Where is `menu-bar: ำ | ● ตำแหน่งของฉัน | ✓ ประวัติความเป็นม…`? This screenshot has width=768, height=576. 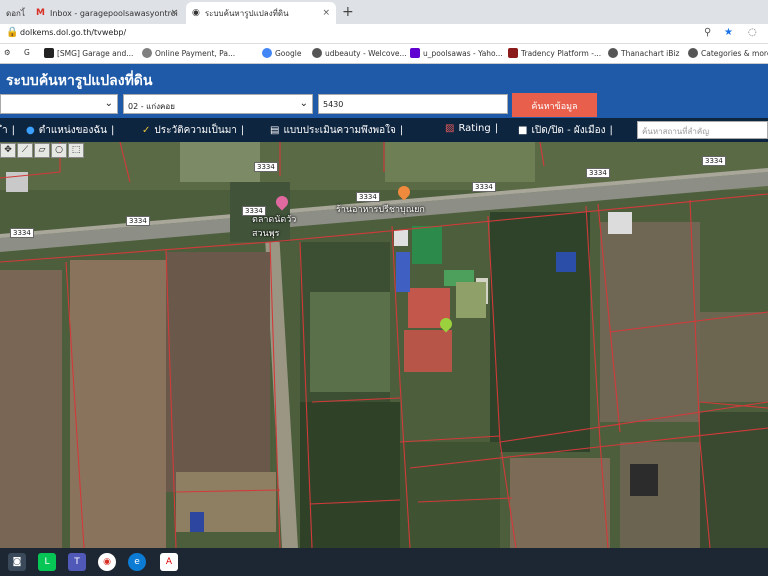 menu-bar: ำ | ● ตำแหน่งของฉัน | ✓ ประวัติความเป็นม… is located at coordinates (384, 130).